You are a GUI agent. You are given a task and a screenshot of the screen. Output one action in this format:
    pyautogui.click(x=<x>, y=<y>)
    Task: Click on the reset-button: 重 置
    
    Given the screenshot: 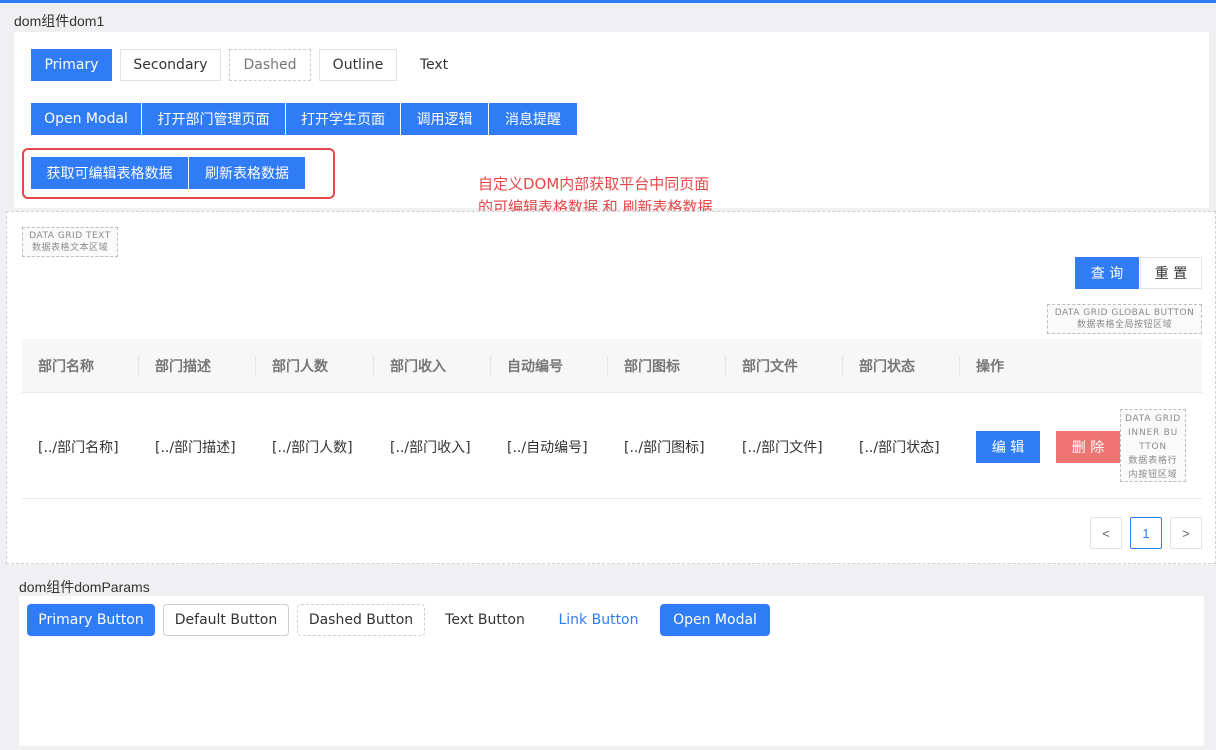 What is the action you would take?
    pyautogui.click(x=1171, y=273)
    